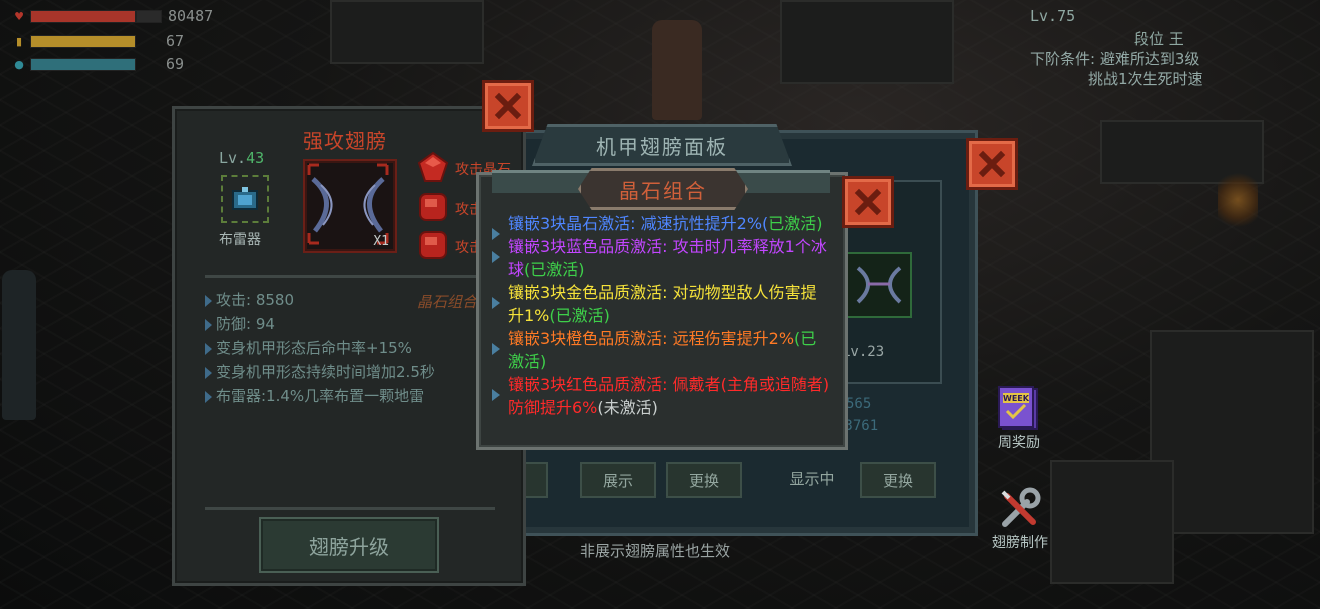 This screenshot has height=609, width=1320. Describe the element at coordinates (618, 480) in the screenshot. I see `show-wing-button: 展示` at that location.